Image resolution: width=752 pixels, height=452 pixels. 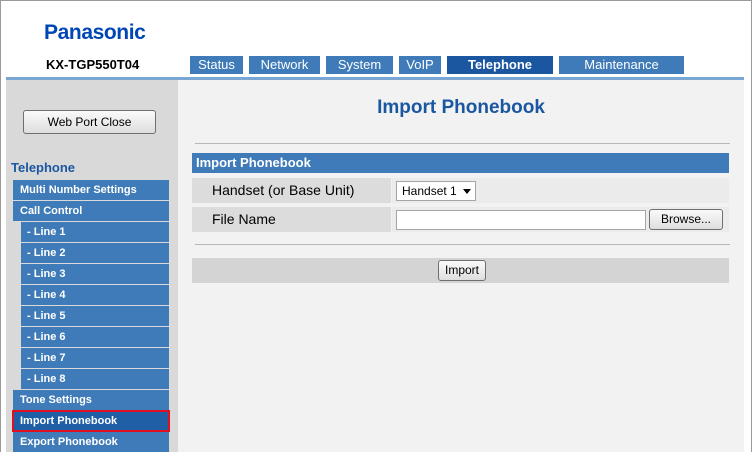 What do you see at coordinates (89, 122) in the screenshot?
I see `web-port-close-button: Web Port Close` at bounding box center [89, 122].